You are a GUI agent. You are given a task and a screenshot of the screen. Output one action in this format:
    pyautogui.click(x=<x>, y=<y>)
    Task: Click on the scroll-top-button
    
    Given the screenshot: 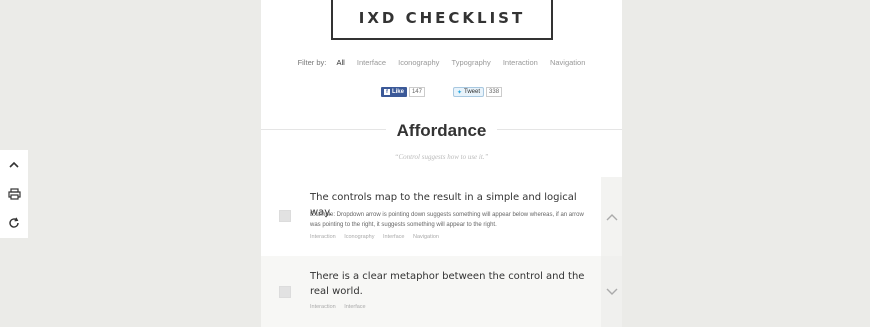 What is the action you would take?
    pyautogui.click(x=14, y=164)
    